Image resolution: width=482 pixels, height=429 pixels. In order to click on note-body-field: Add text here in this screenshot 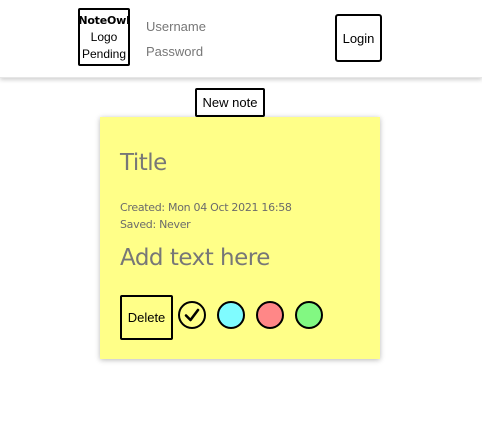, I will do `click(195, 258)`.